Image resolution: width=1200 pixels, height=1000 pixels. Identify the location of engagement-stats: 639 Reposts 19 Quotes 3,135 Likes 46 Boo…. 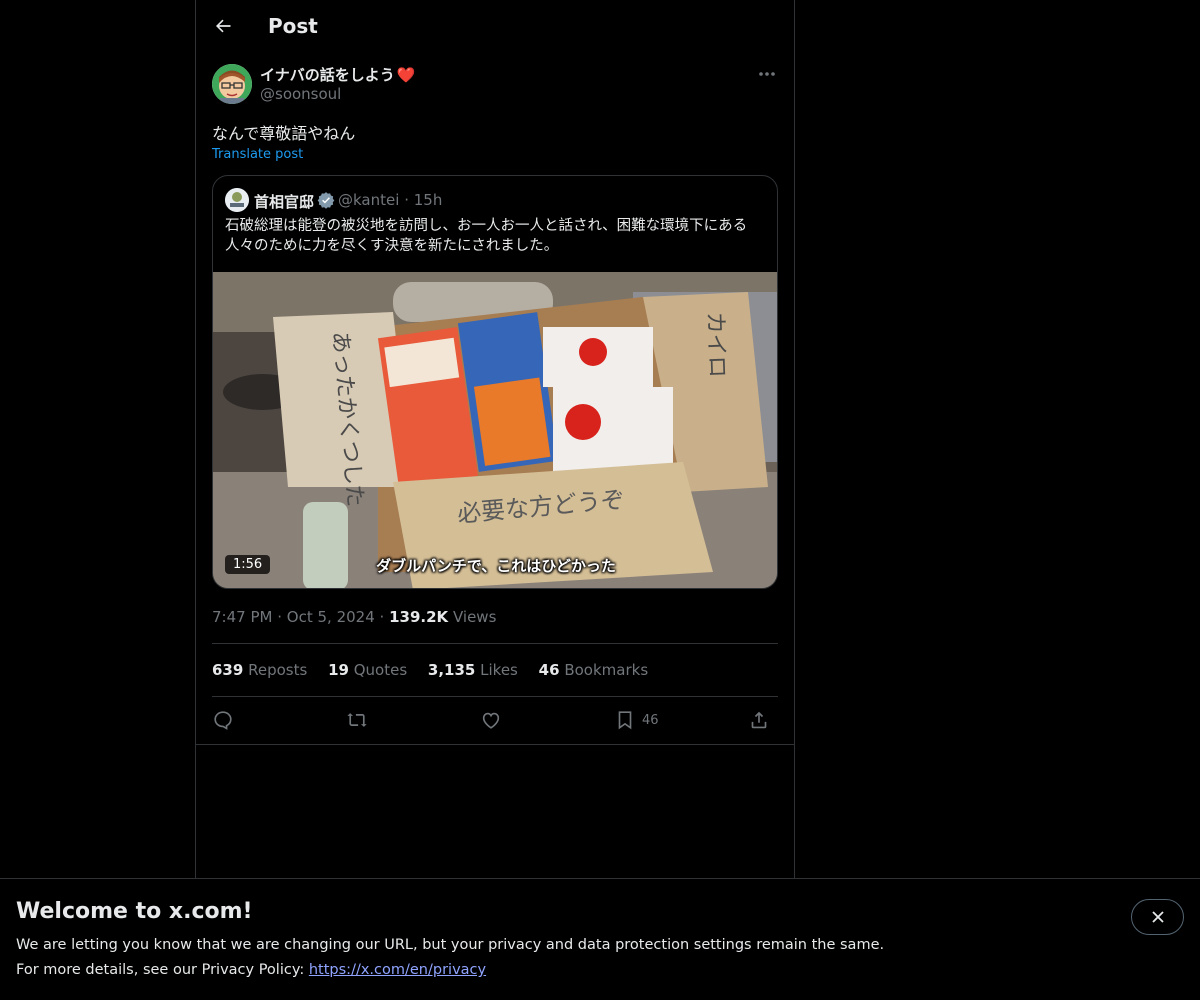
(438, 670).